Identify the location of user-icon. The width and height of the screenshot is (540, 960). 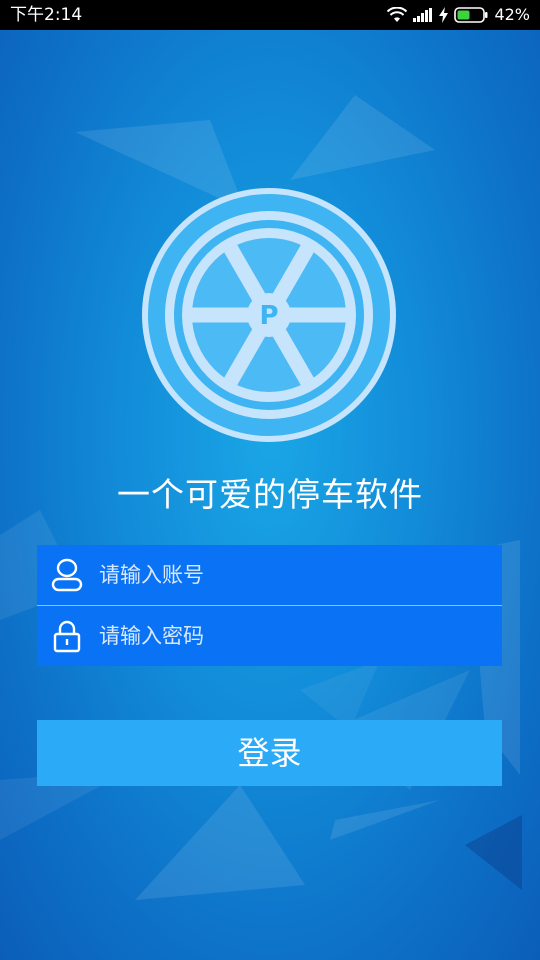
(67, 575).